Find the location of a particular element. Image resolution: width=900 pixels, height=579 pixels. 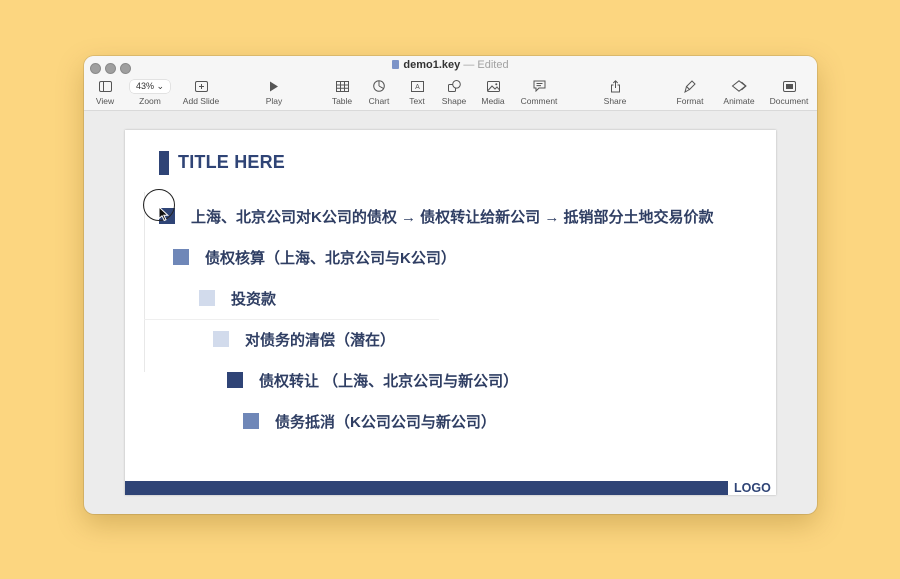

document-icon is located at coordinates (789, 86).